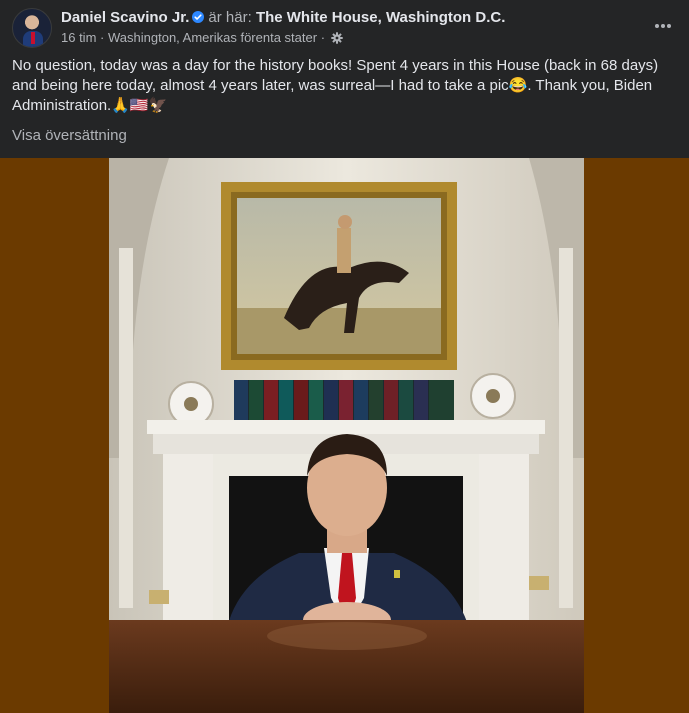 The image size is (689, 713). I want to click on more-options-icon, so click(663, 26).